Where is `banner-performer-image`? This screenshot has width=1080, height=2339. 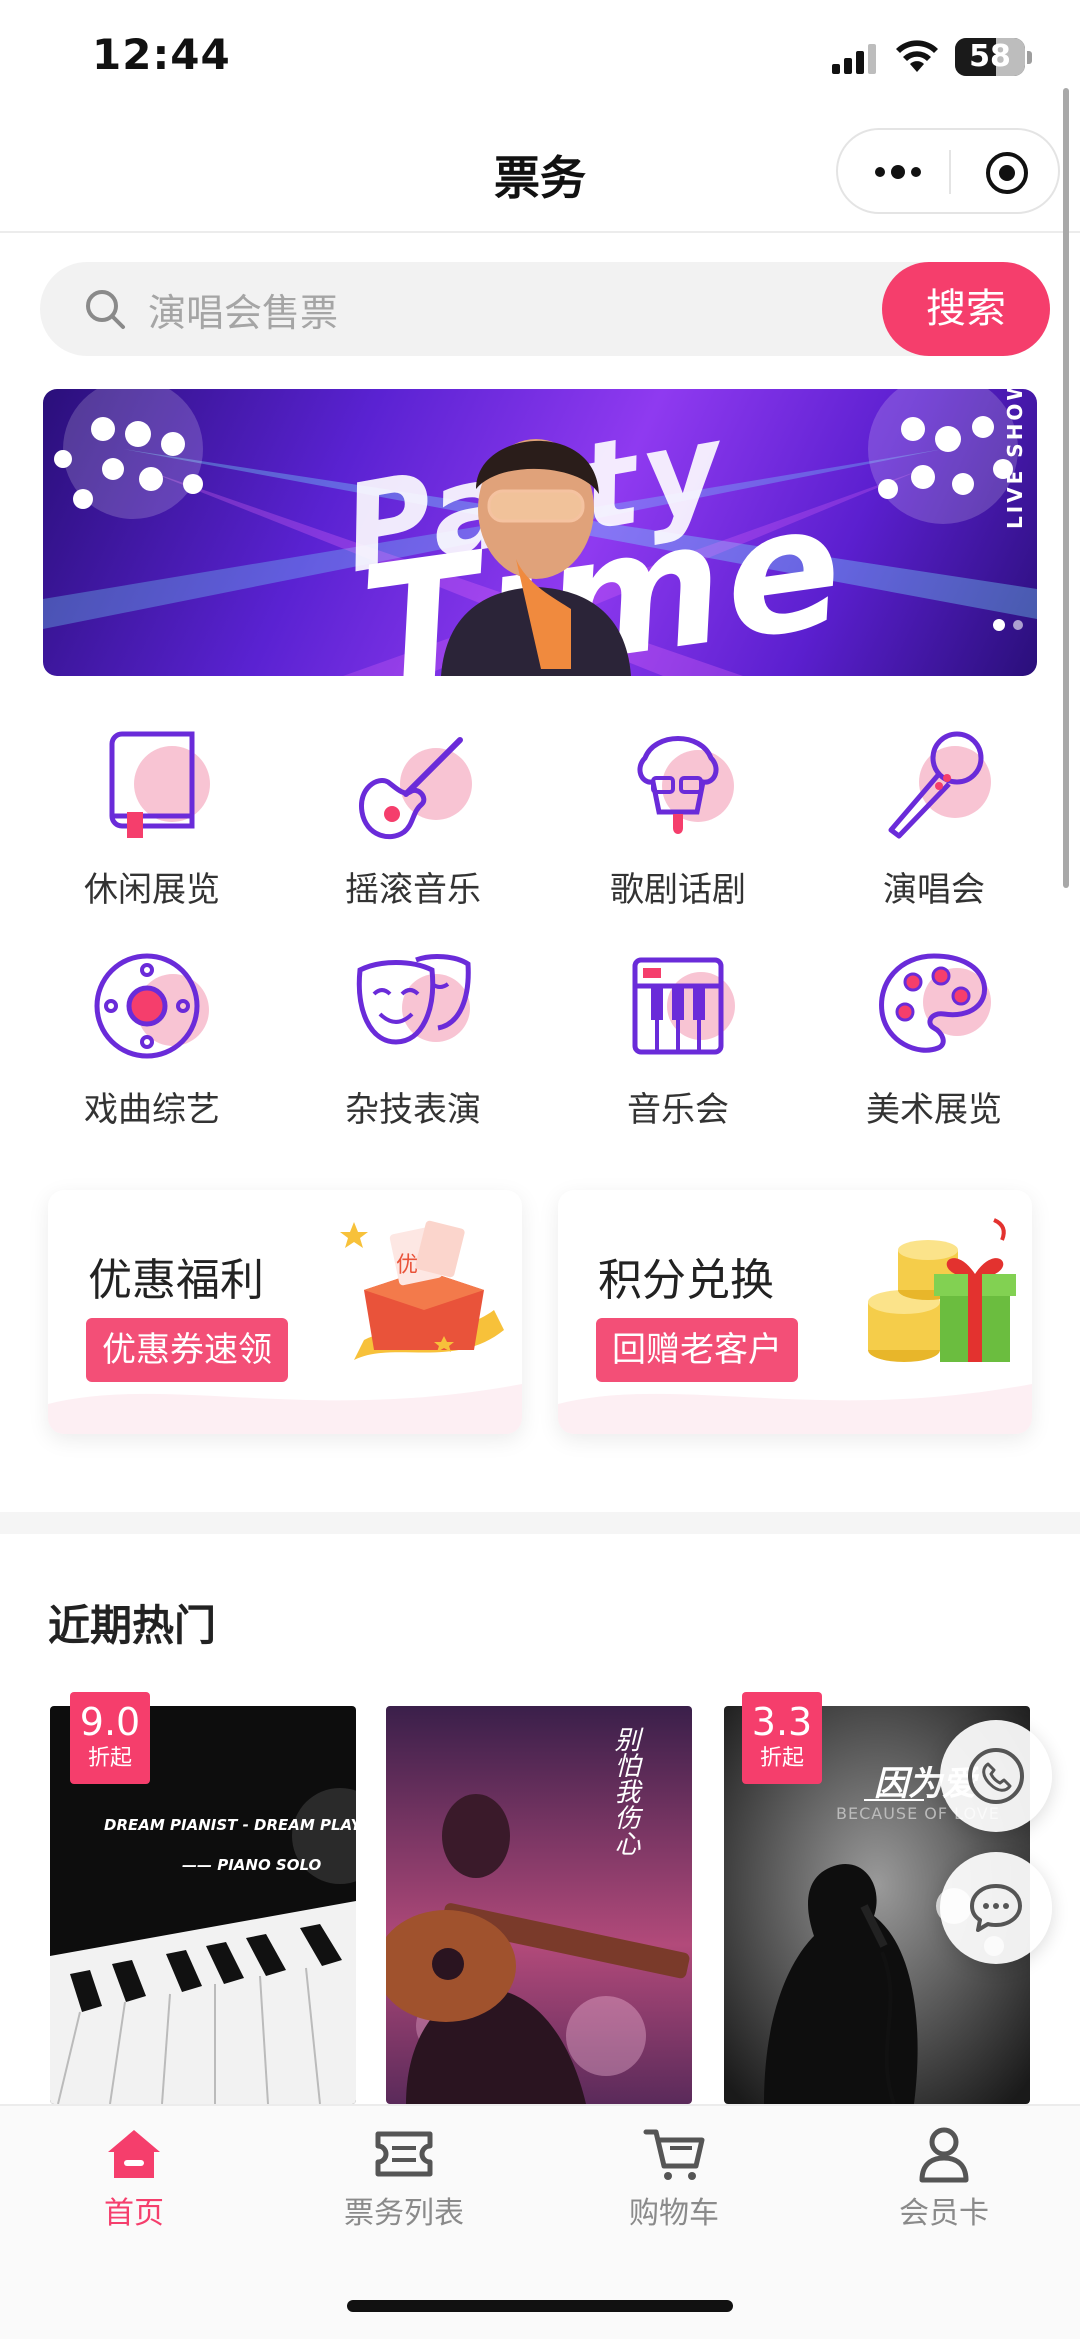
banner-performer-image is located at coordinates (536, 557).